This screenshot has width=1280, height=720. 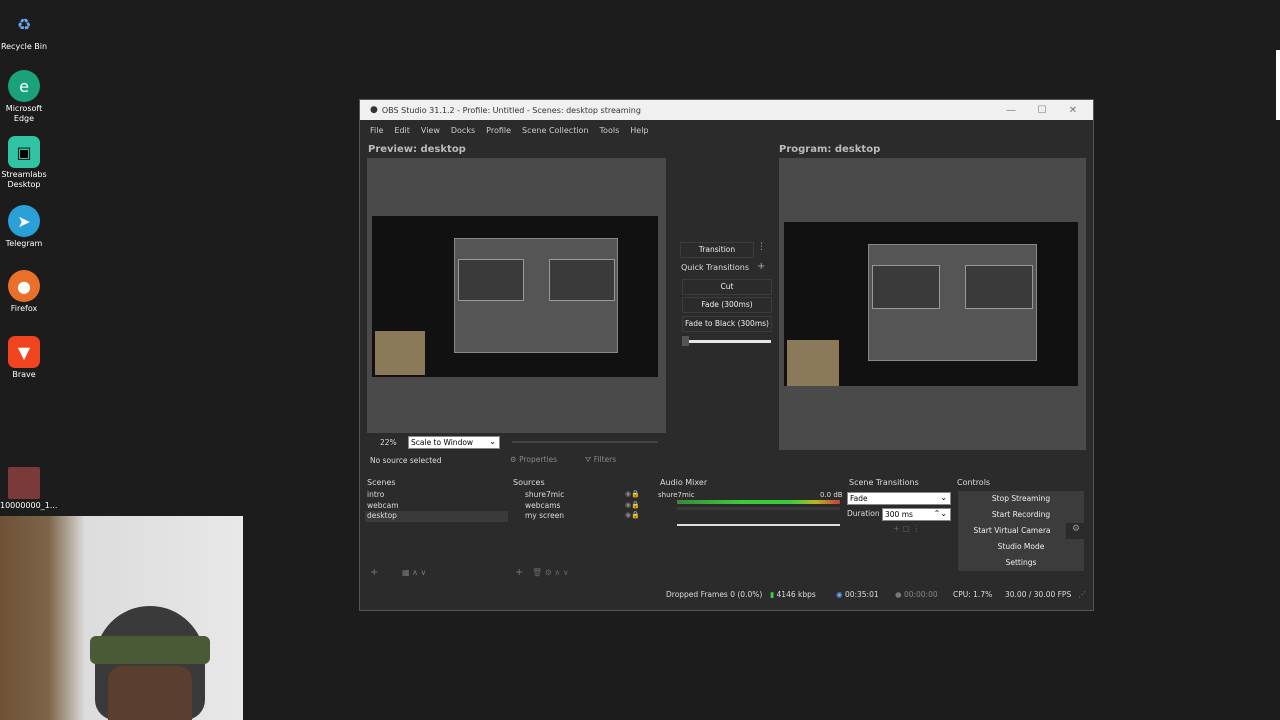 I want to click on duration-value: 300 ms, so click(x=899, y=514).